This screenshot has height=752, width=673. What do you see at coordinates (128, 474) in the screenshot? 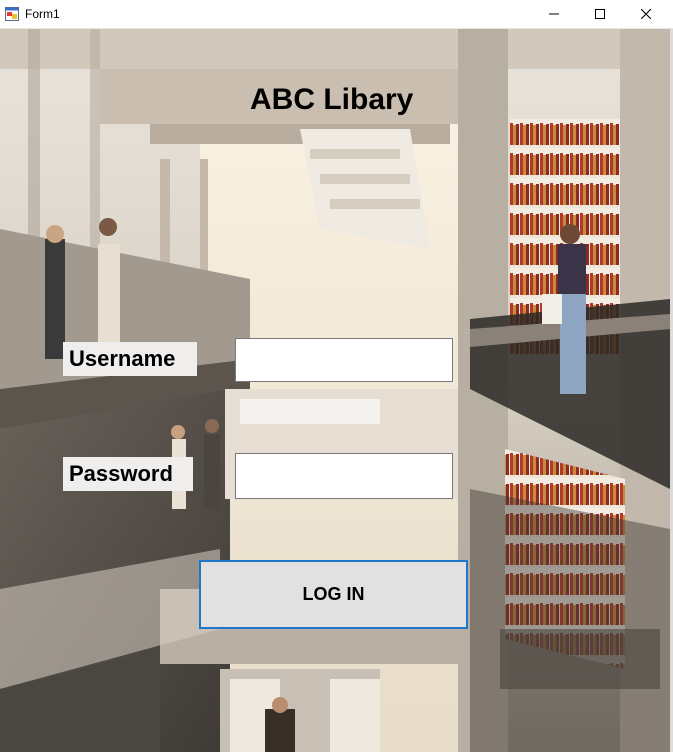
I see `password-label: Password` at bounding box center [128, 474].